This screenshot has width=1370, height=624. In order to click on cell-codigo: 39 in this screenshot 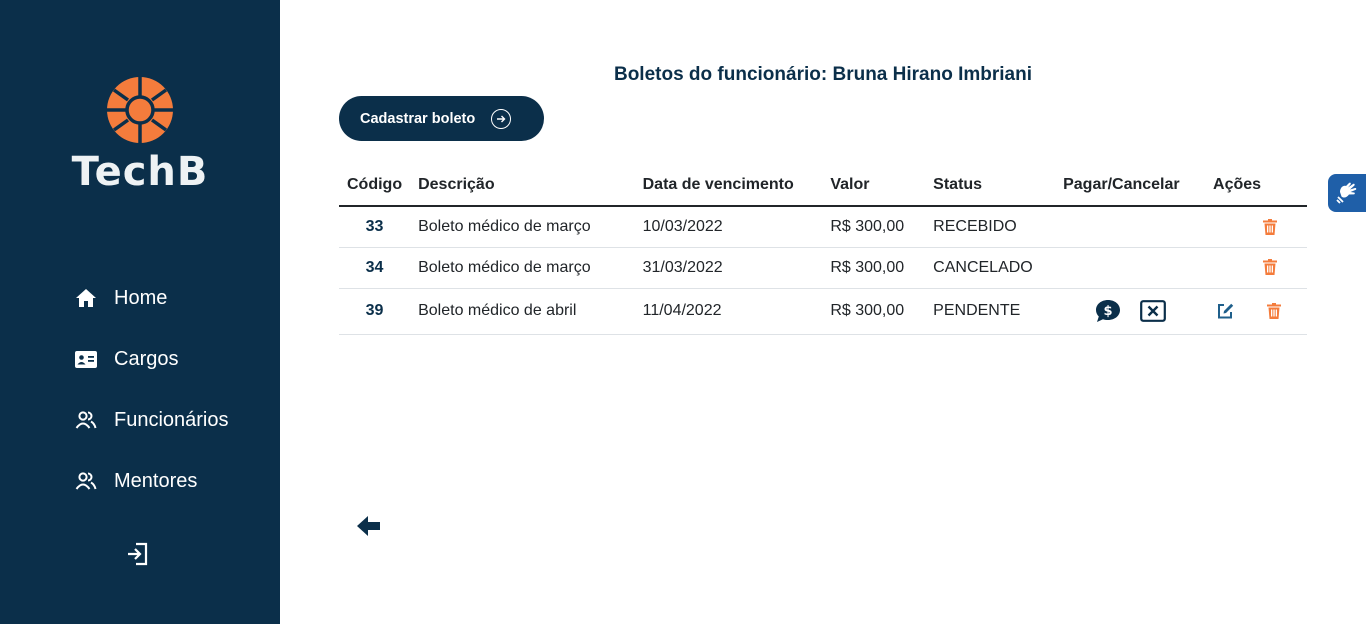, I will do `click(375, 311)`.